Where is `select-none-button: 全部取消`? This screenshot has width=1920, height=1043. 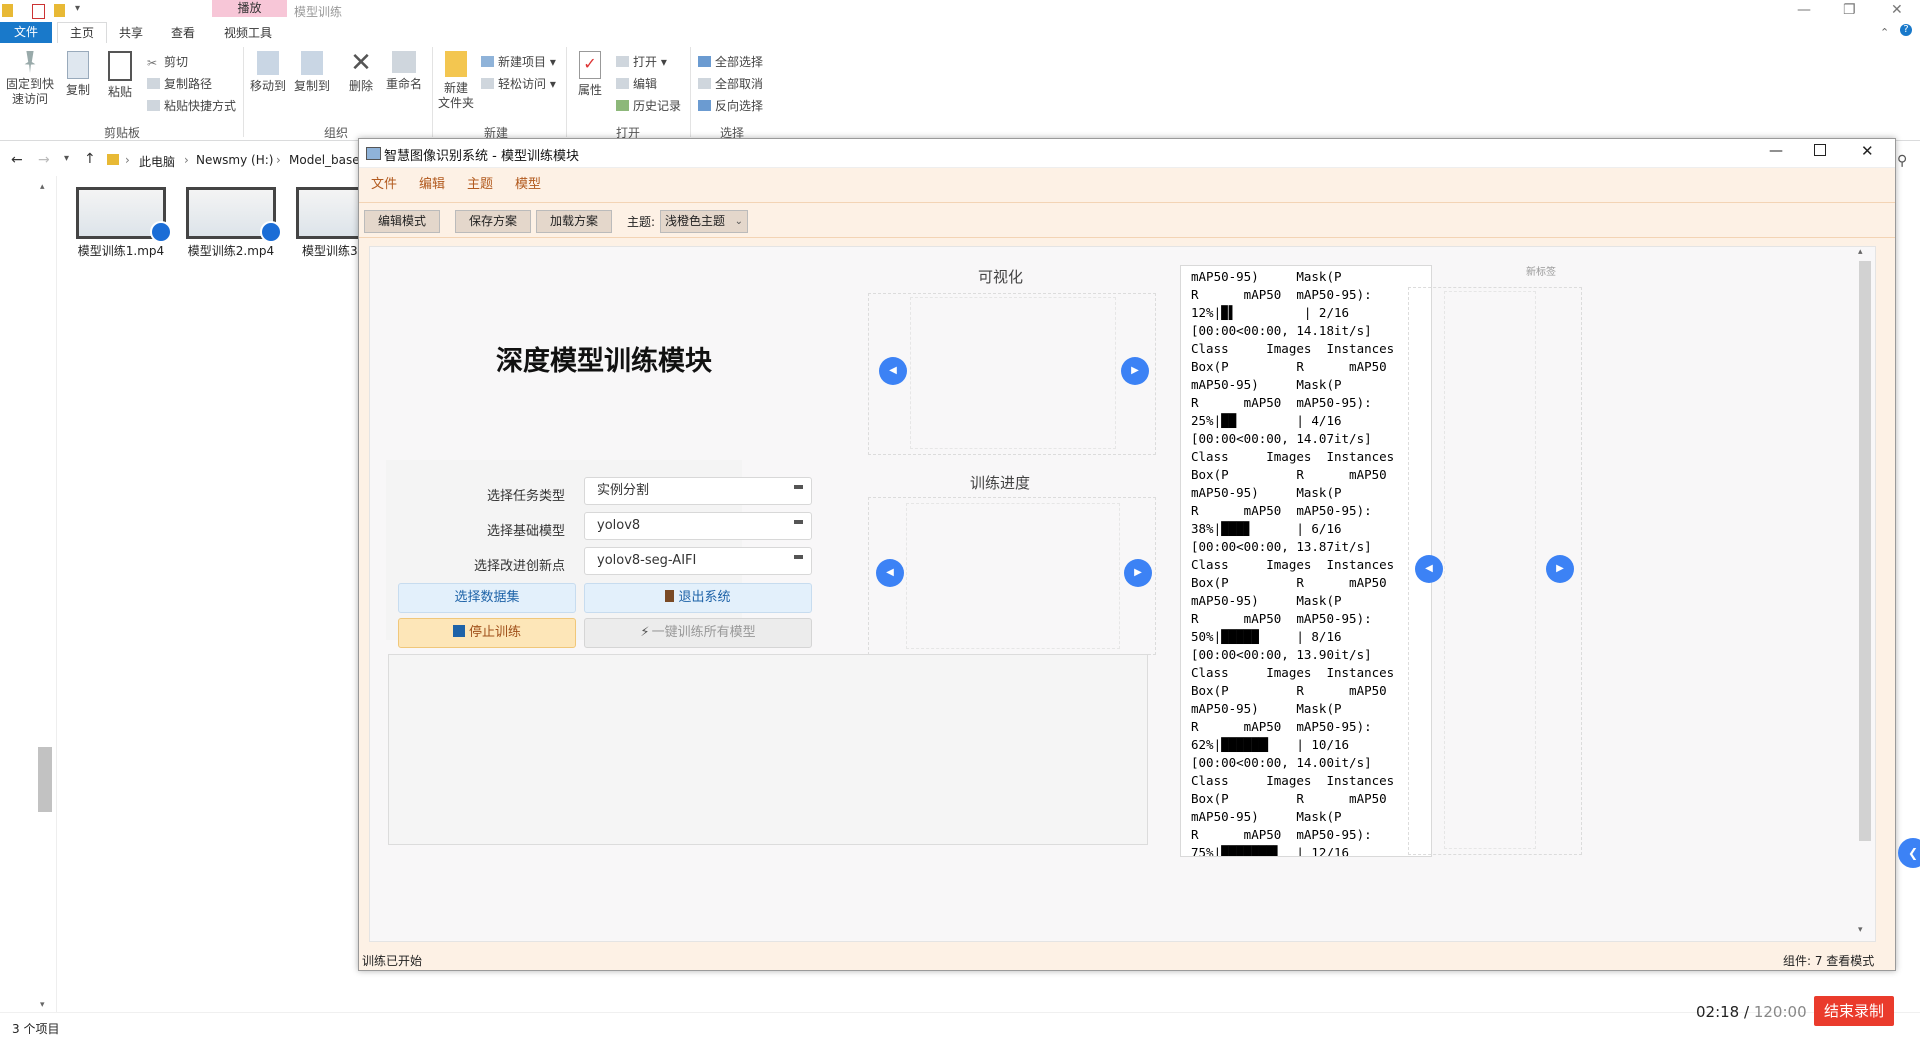 select-none-button: 全部取消 is located at coordinates (730, 83).